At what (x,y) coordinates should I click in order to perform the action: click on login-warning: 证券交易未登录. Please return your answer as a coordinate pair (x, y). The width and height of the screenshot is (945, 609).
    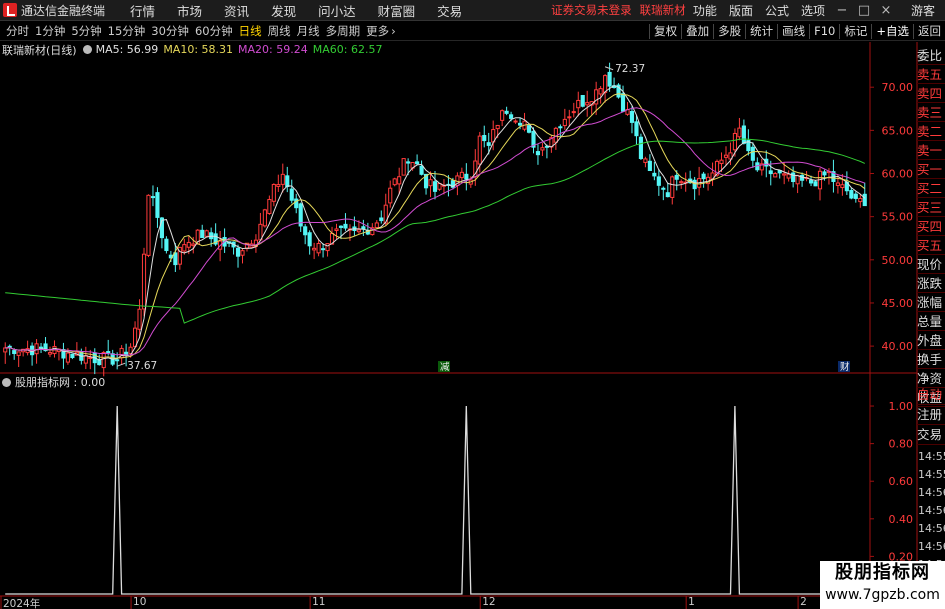
    Looking at the image, I should click on (591, 10).